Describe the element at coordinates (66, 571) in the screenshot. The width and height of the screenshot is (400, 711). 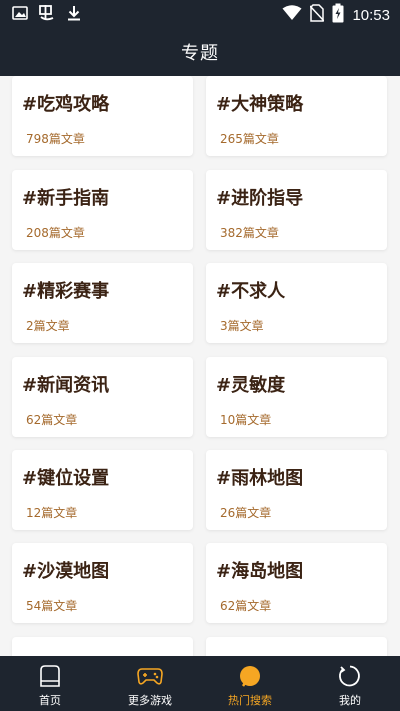
I see `topic-title: #沙漠地图` at that location.